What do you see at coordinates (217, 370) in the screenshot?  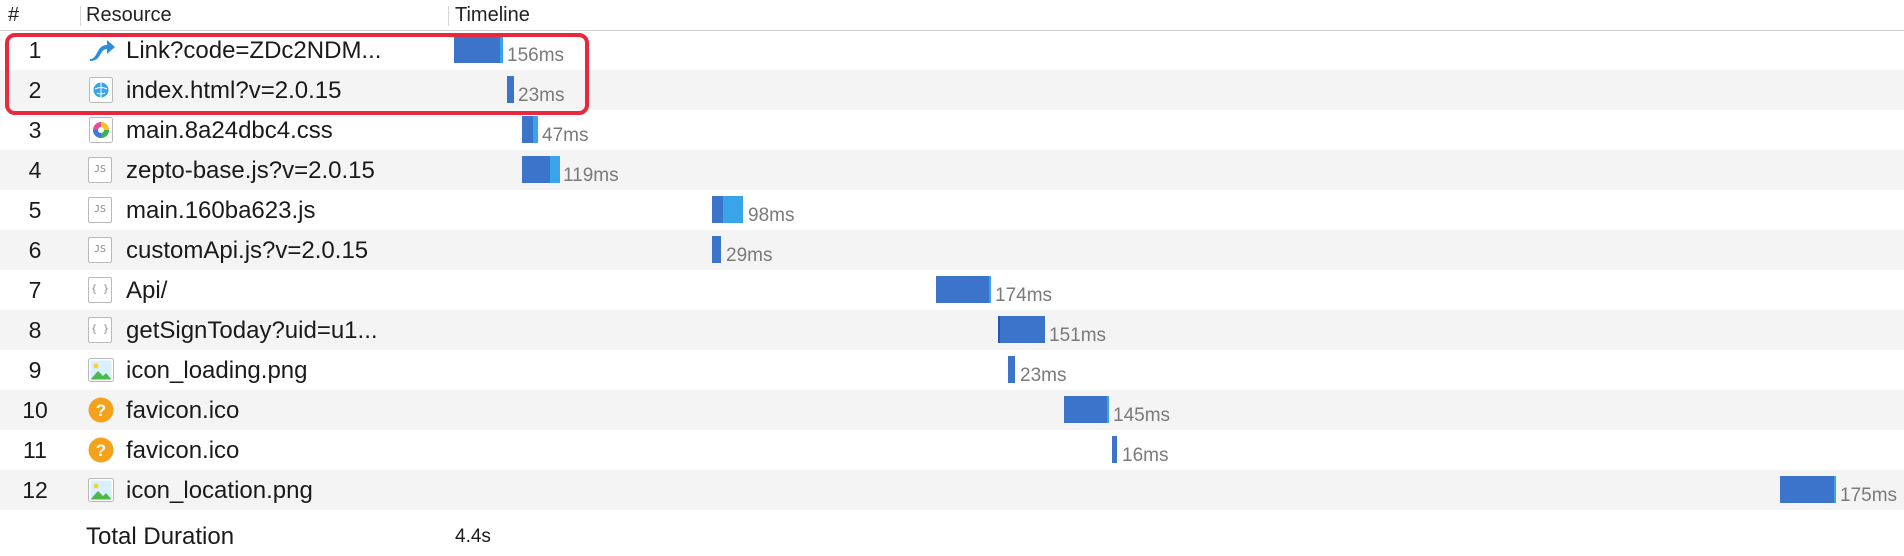 I see `resource-name: icon_loading.png` at bounding box center [217, 370].